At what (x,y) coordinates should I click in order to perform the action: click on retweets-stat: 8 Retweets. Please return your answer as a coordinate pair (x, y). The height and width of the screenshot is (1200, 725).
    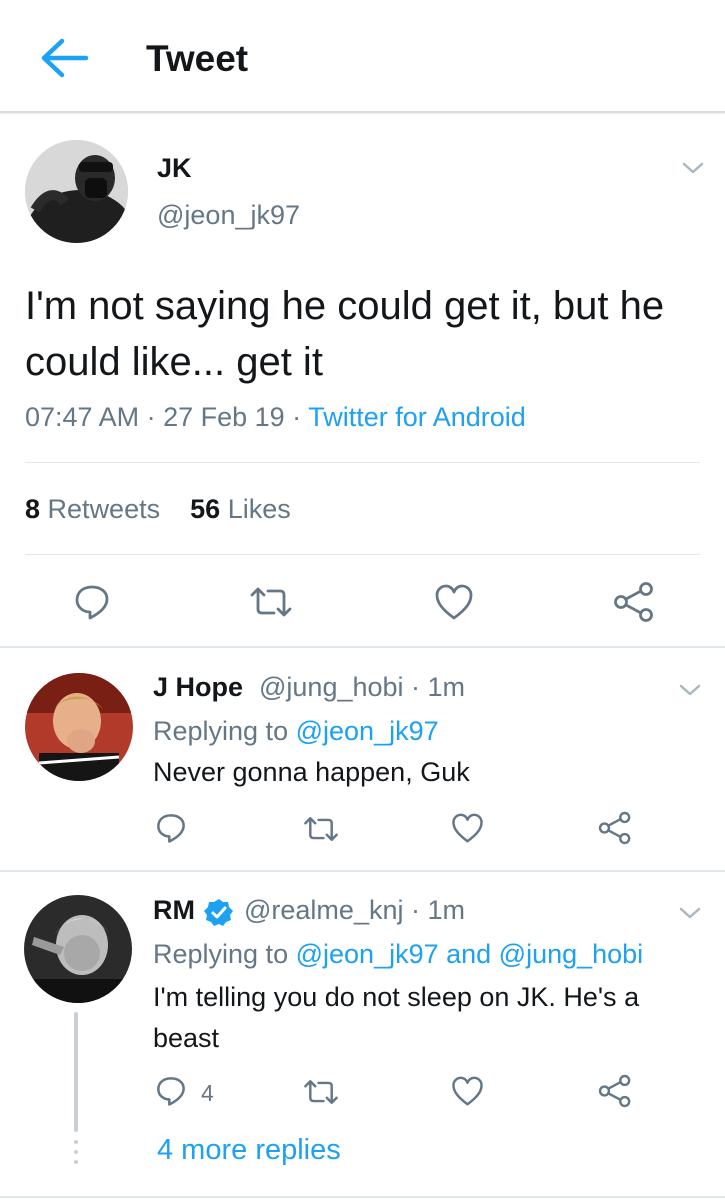
    Looking at the image, I should click on (92, 509).